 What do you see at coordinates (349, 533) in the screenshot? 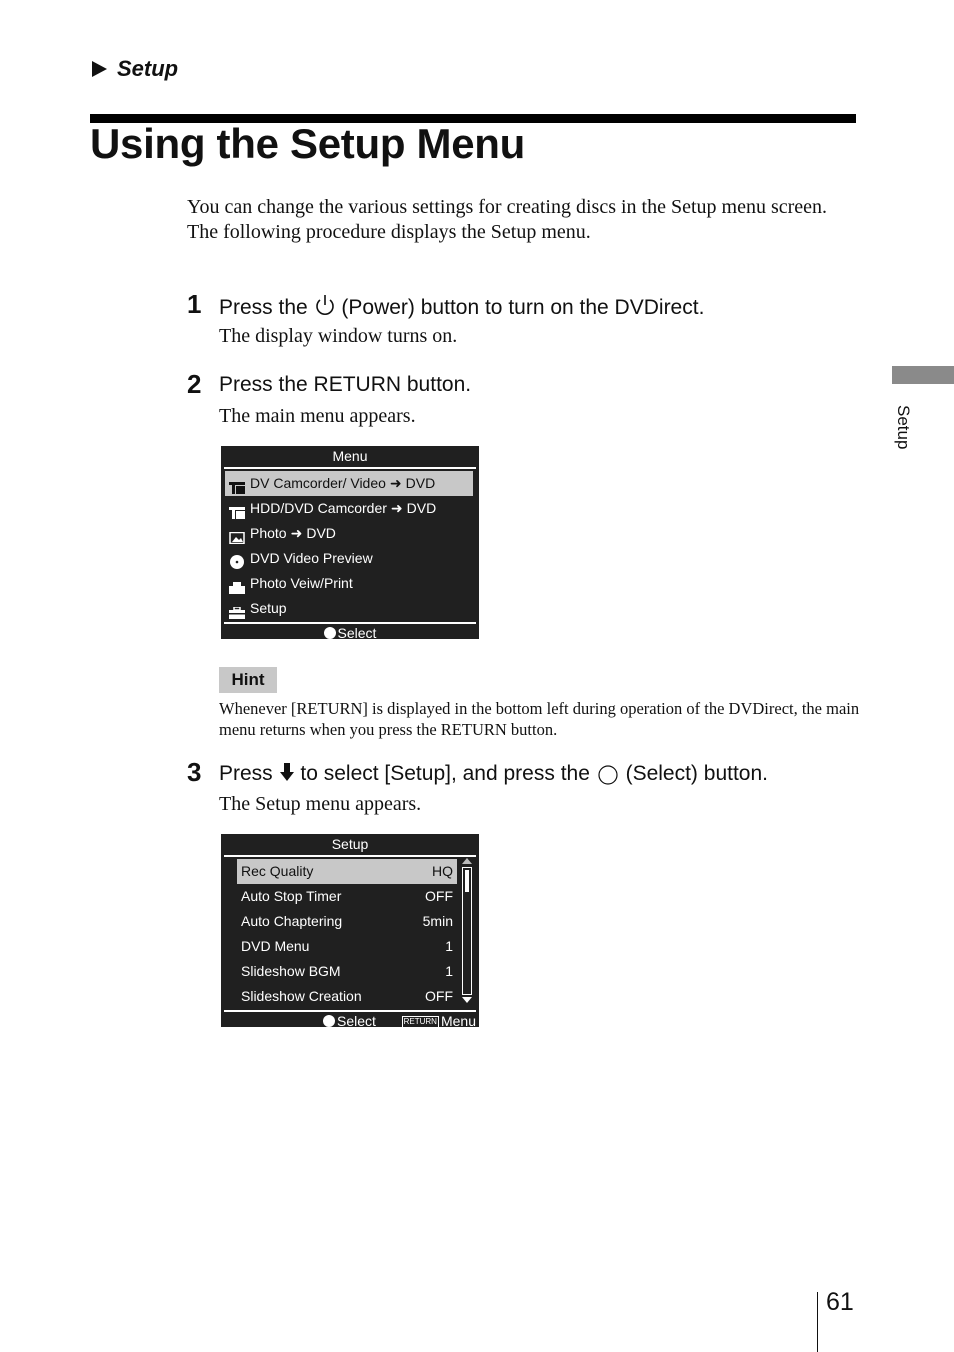
I see `main-menu-item: Photo ➜ DVD` at bounding box center [349, 533].